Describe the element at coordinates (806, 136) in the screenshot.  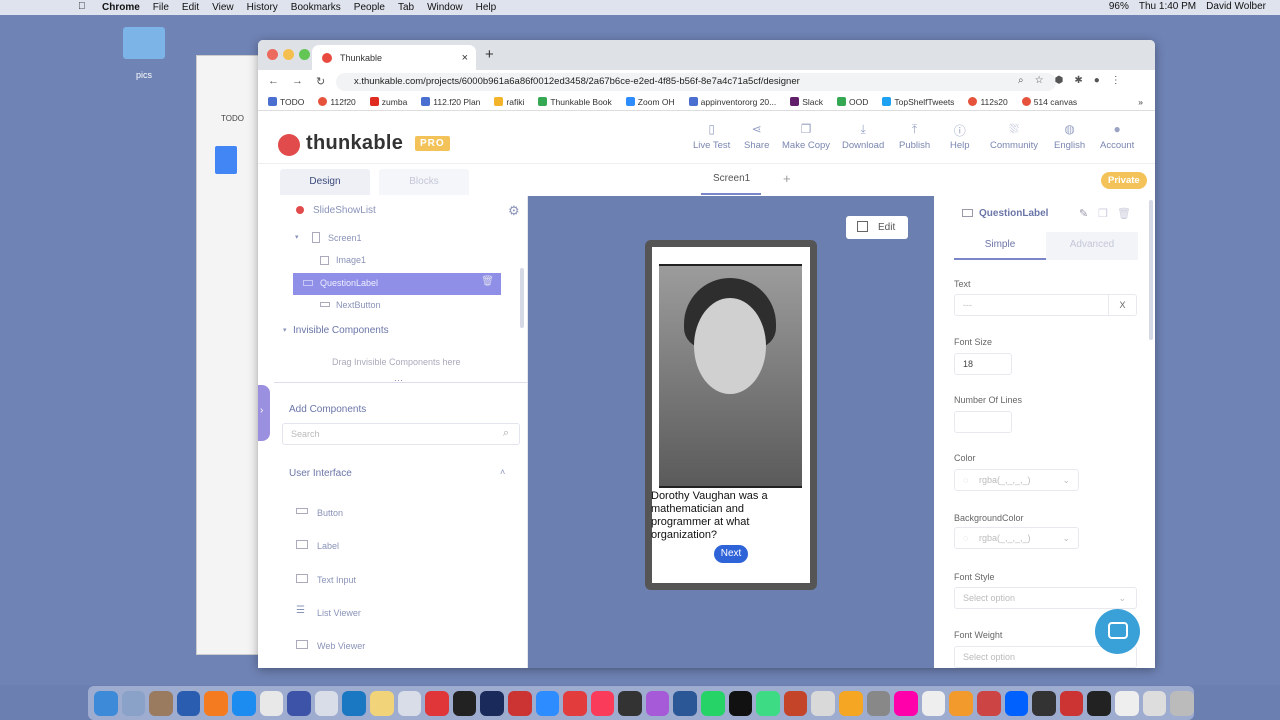
I see `make-copy-button: ❐ Make Copy` at that location.